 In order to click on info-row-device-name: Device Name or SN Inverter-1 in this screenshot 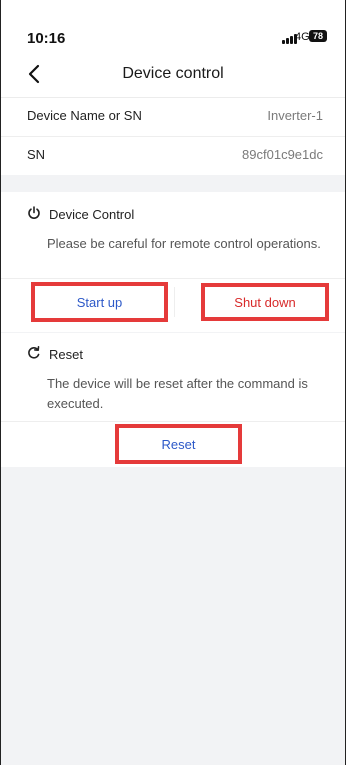, I will do `click(173, 117)`.